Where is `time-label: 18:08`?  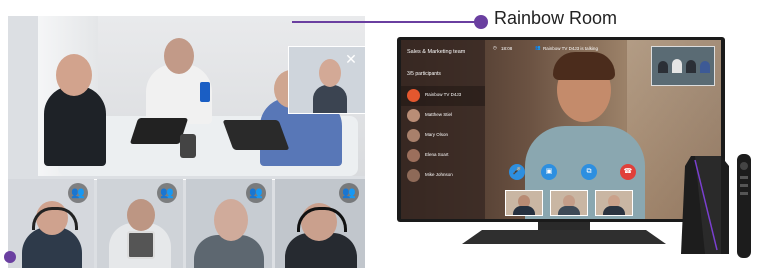
time-label: 18:08 is located at coordinates (507, 48).